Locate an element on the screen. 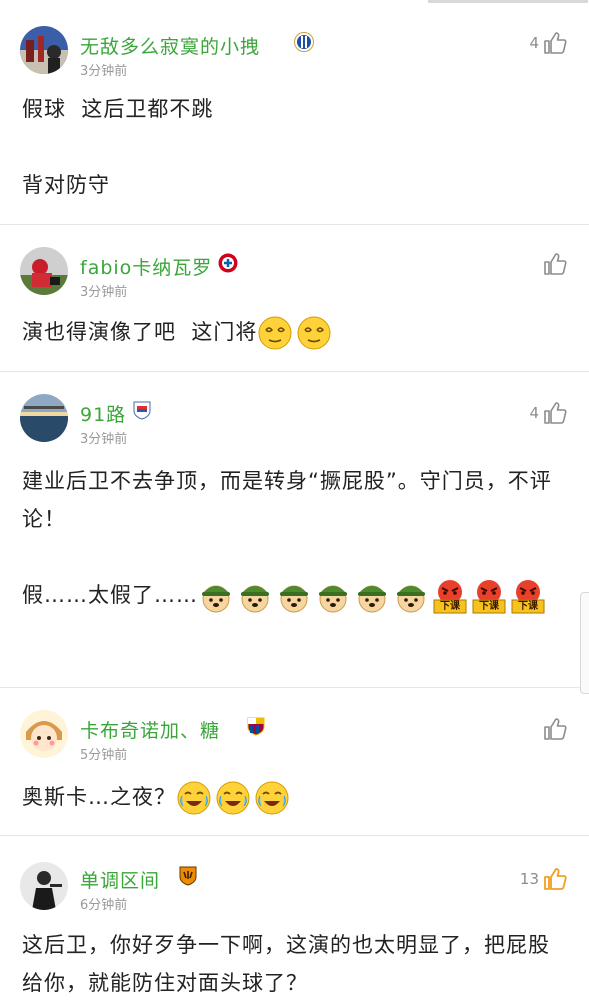 The height and width of the screenshot is (1002, 589). comment-item: fabio卡纳瓦罗 3分钟前 演也得演像了吧 这门将 is located at coordinates (294, 298).